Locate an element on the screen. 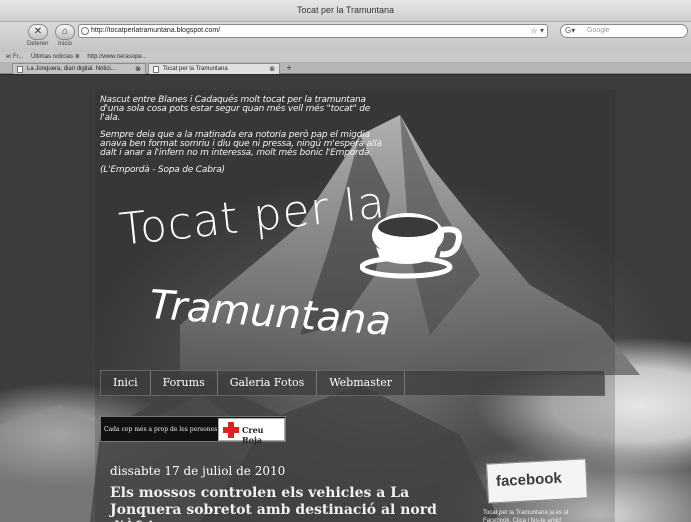  tab-tocat: Tocat per la Tramuntana ⊗ is located at coordinates (214, 68).